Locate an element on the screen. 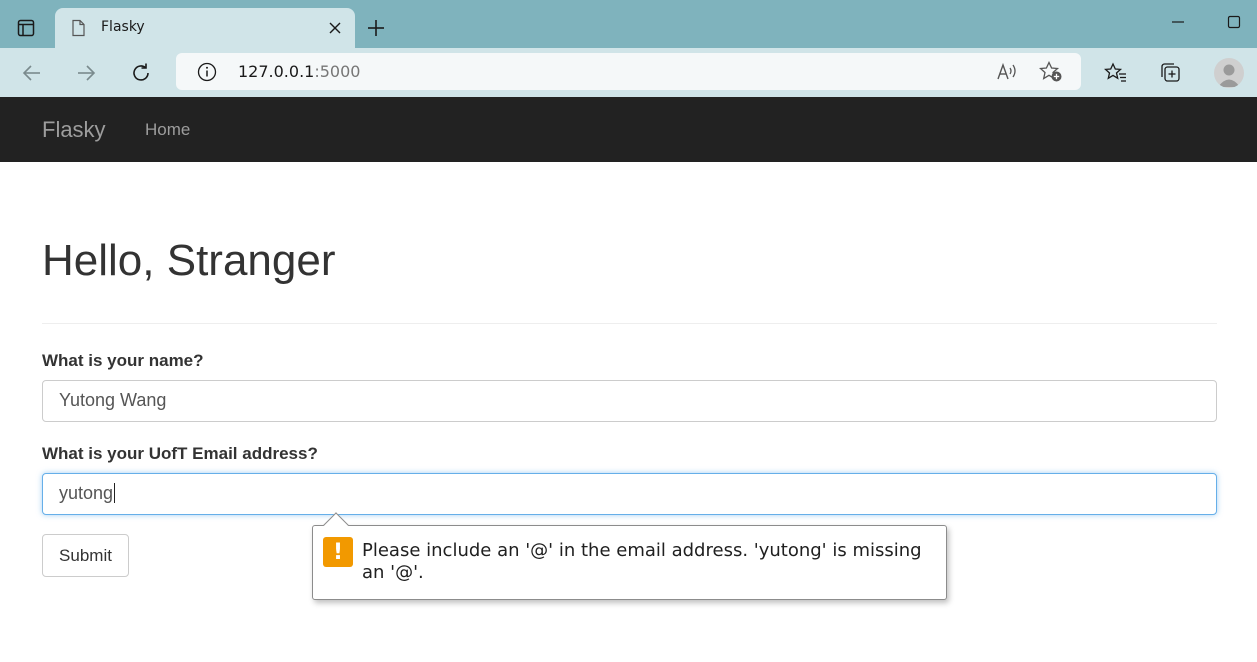 This screenshot has width=1257, height=662. back-button is located at coordinates (32, 73).